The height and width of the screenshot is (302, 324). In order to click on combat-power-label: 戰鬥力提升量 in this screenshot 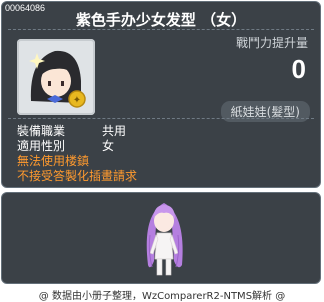, I will do `click(271, 43)`.